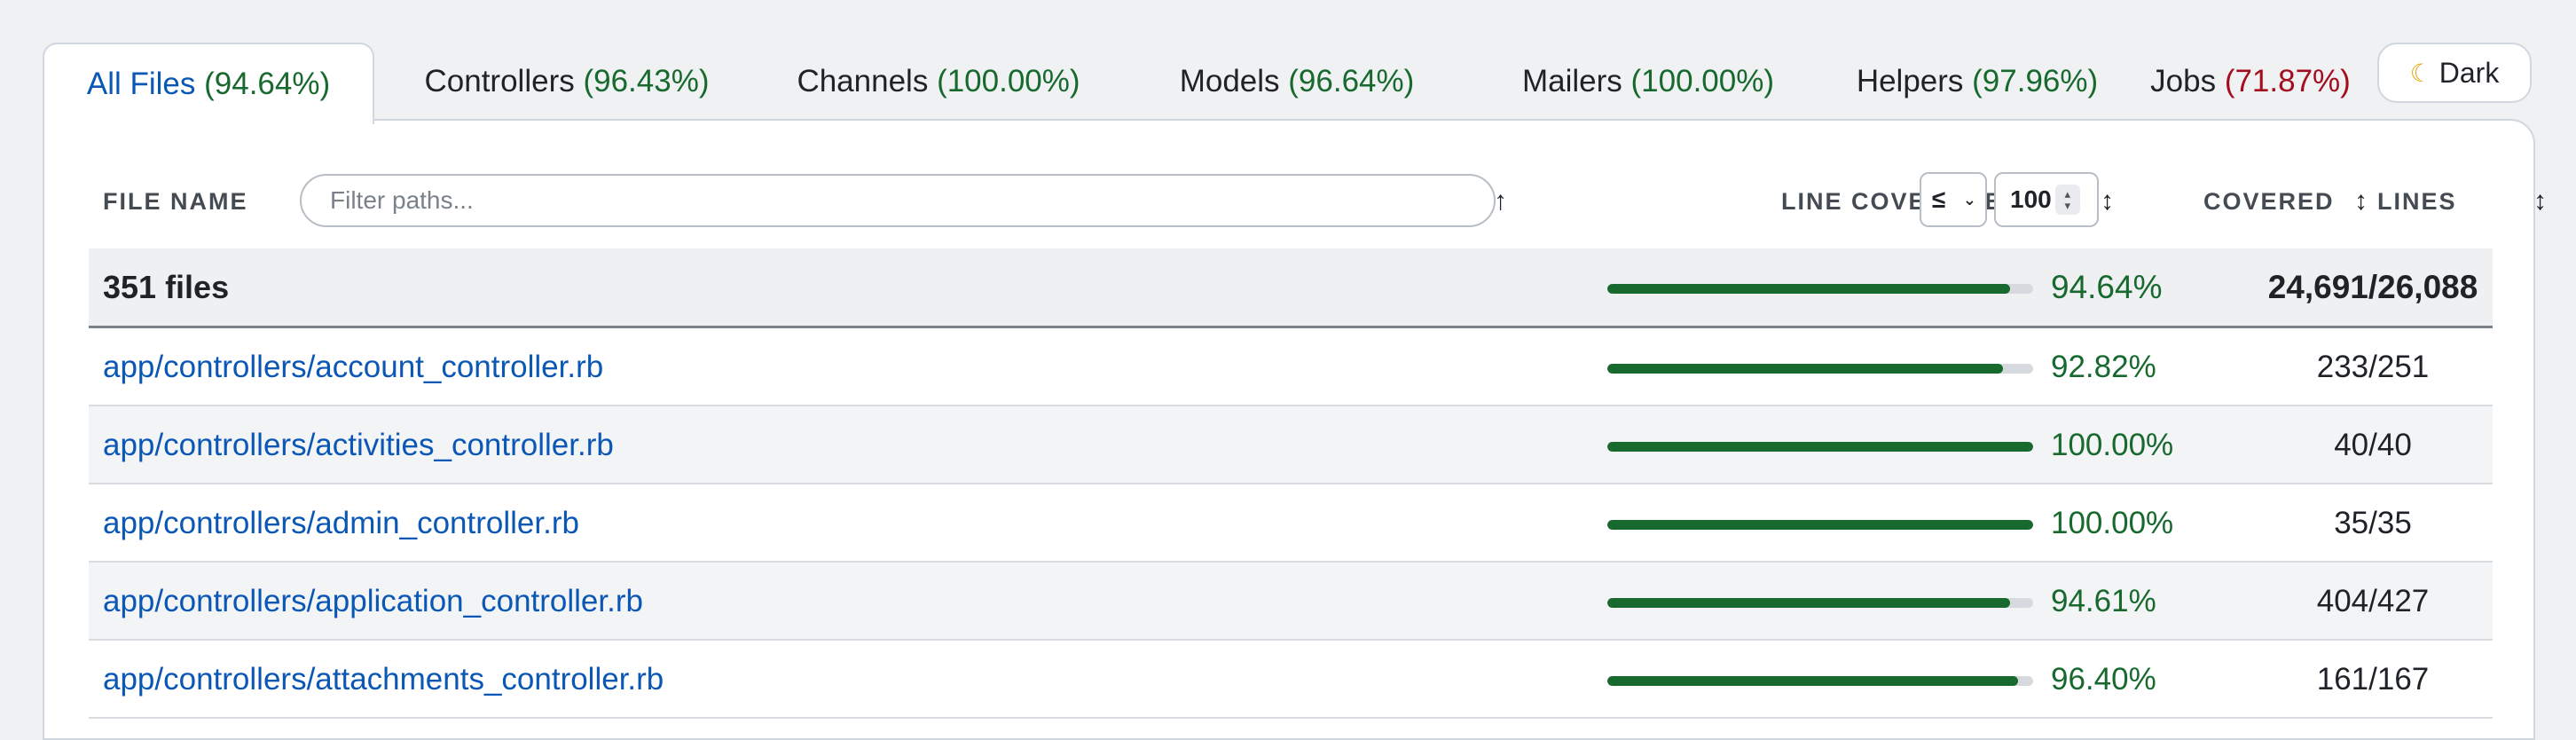 This screenshot has height=740, width=2576. What do you see at coordinates (2035, 81) in the screenshot?
I see `tab-coverage: (97.96%)` at bounding box center [2035, 81].